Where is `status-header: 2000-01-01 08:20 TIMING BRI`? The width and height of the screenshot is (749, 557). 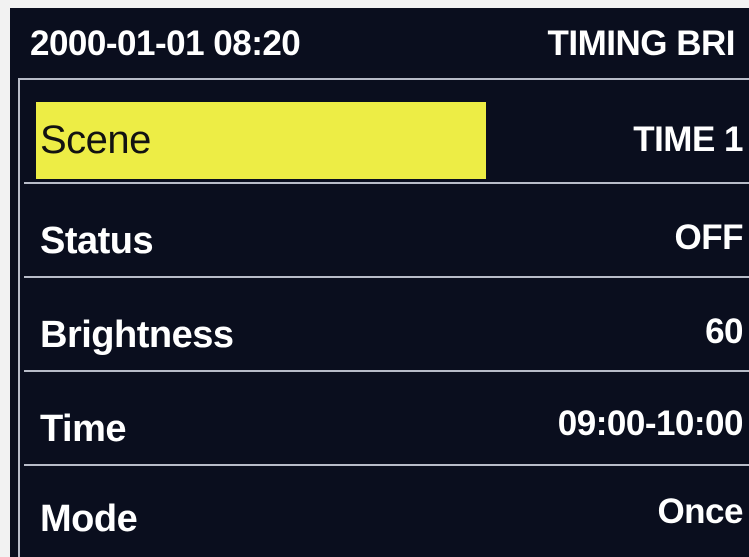 status-header: 2000-01-01 08:20 TIMING BRI is located at coordinates (379, 42).